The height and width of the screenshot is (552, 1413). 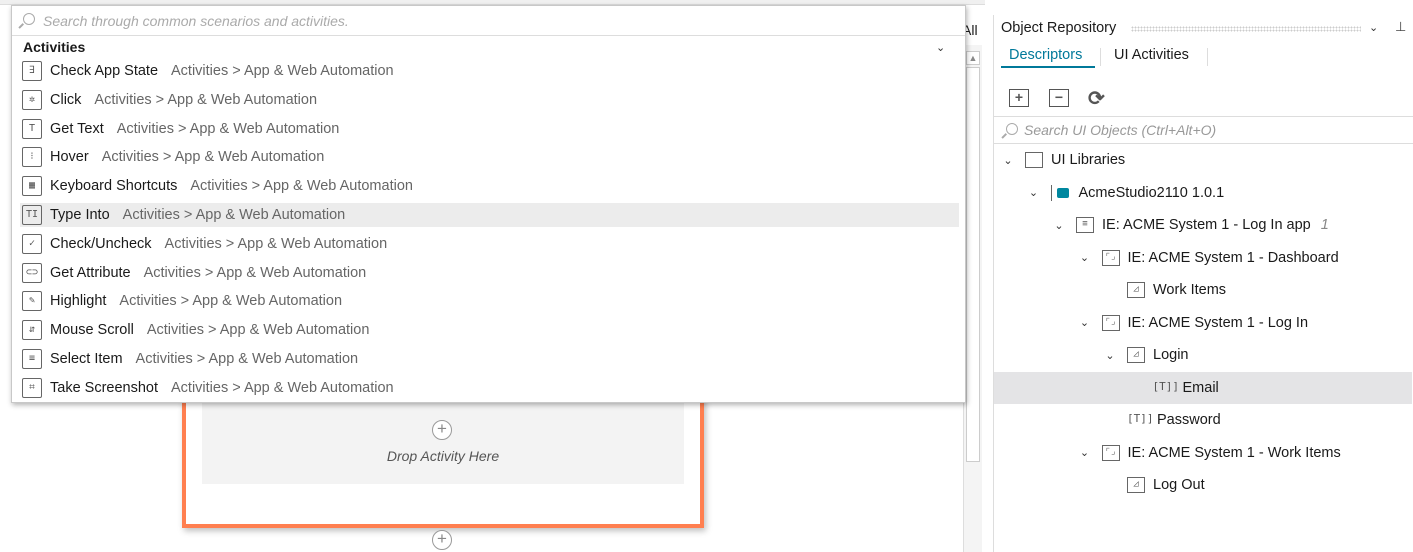 I want to click on collapse-all-icon: −, so click(x=1059, y=98).